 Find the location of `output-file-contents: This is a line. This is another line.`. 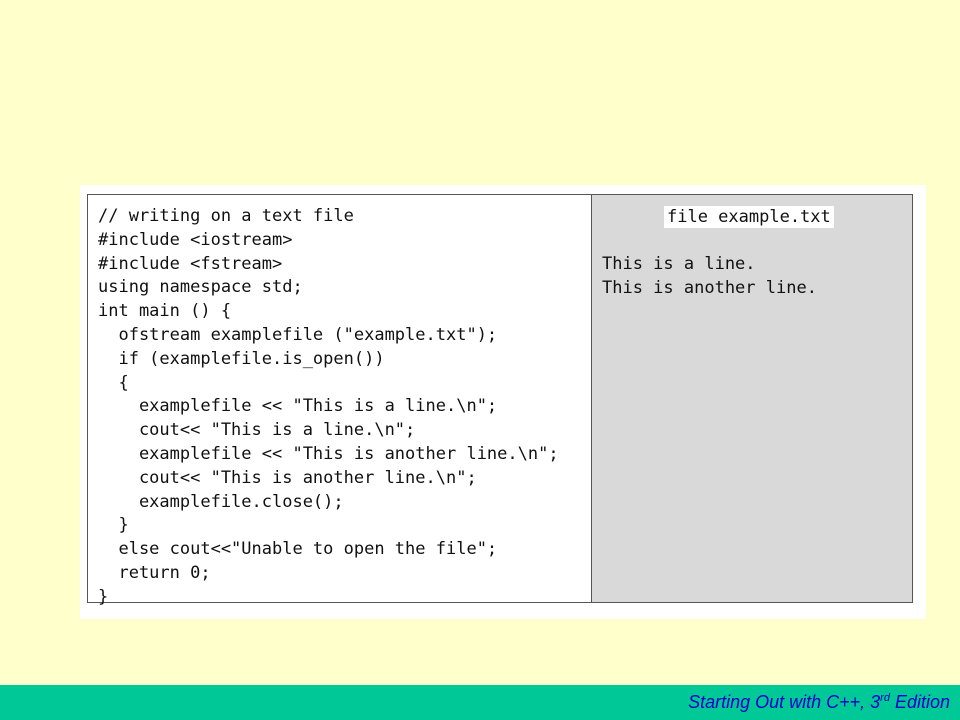

output-file-contents: This is a line. This is another line. is located at coordinates (709, 277).